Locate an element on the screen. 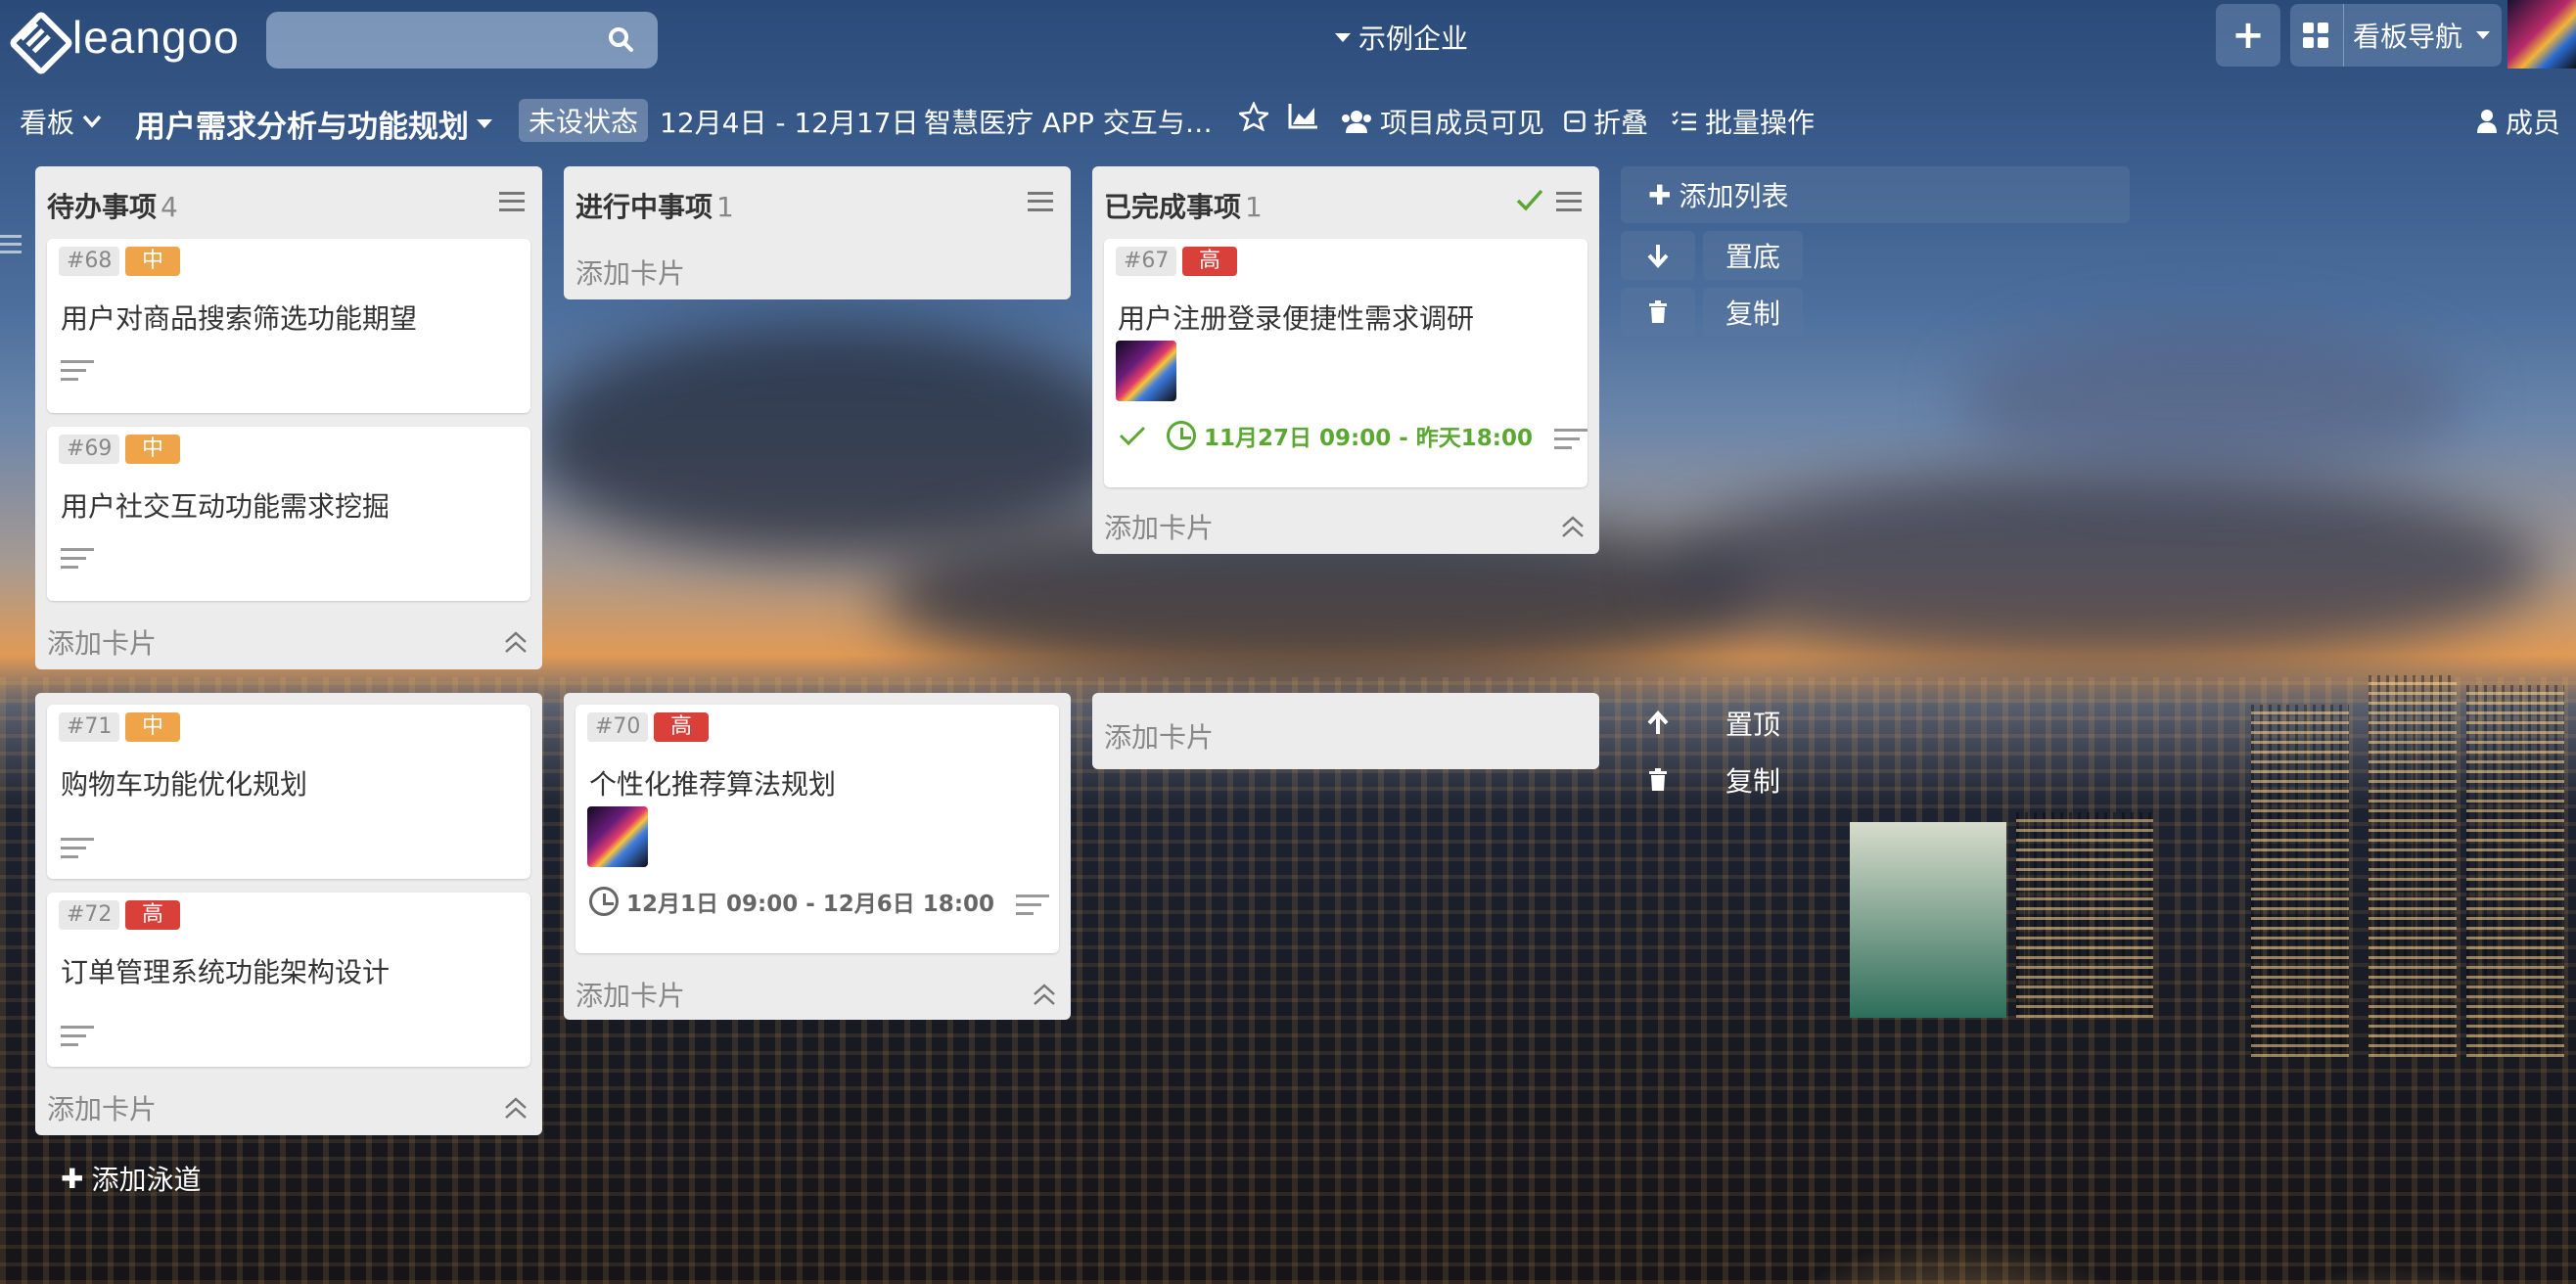 This screenshot has height=1284, width=2576. move-top-label: 置顶 is located at coordinates (1753, 725).